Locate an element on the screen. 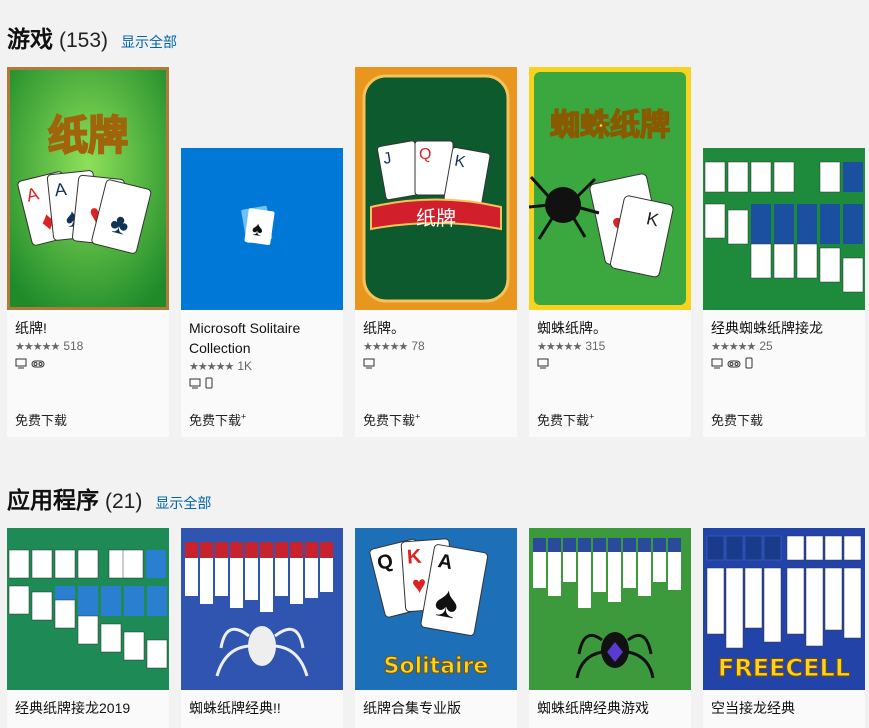 The width and height of the screenshot is (869, 728). app-tile-3-text: Solitaire is located at coordinates (436, 666).